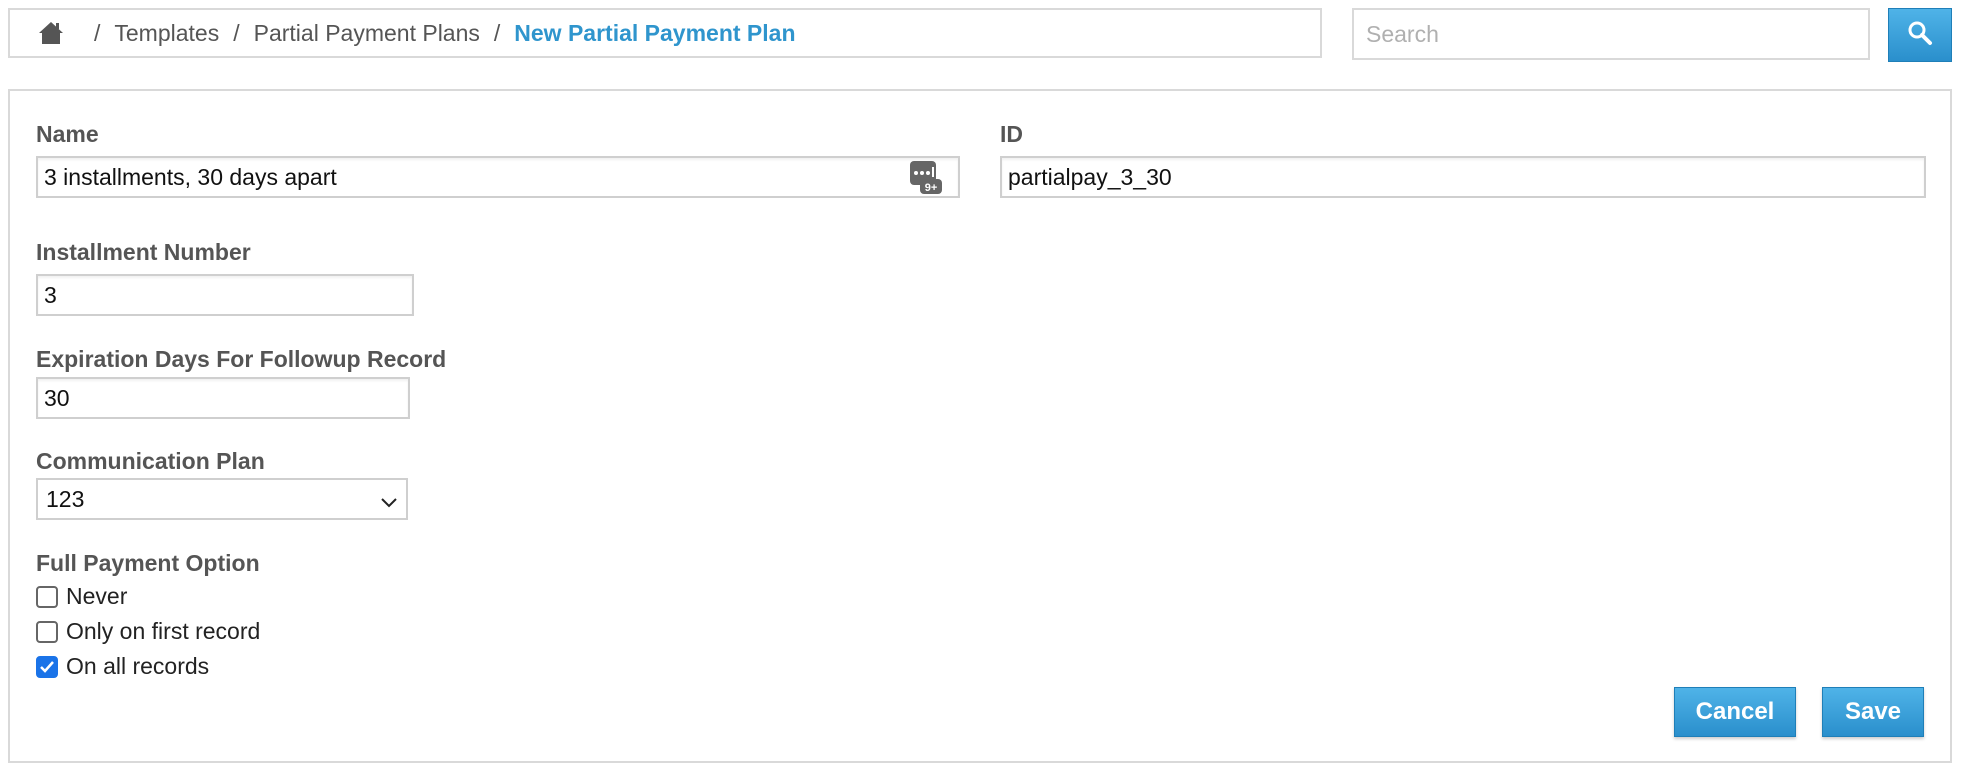 Image resolution: width=1962 pixels, height=772 pixels. I want to click on option-on-all-records: On all records, so click(122, 666).